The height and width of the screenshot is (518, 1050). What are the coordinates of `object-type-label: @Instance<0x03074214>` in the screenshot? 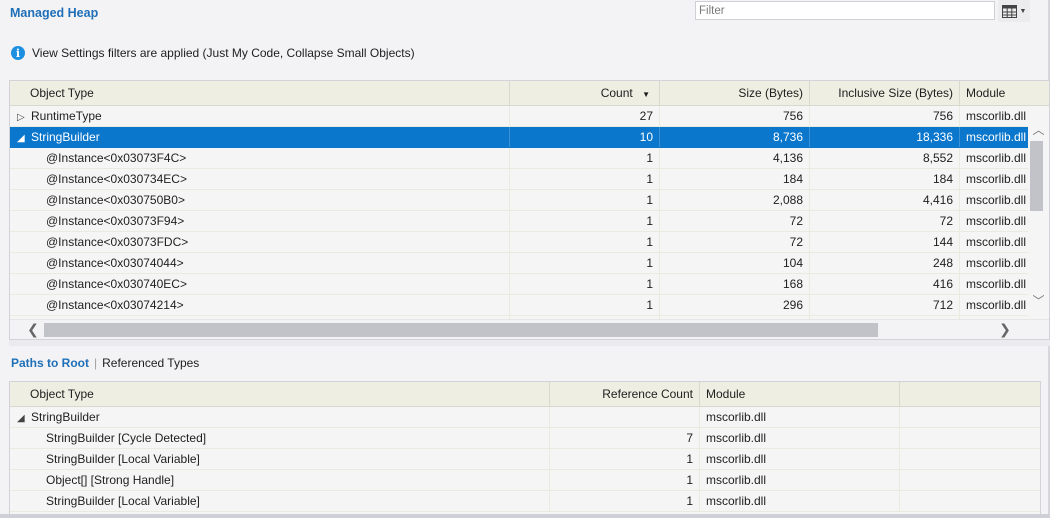 It's located at (115, 305).